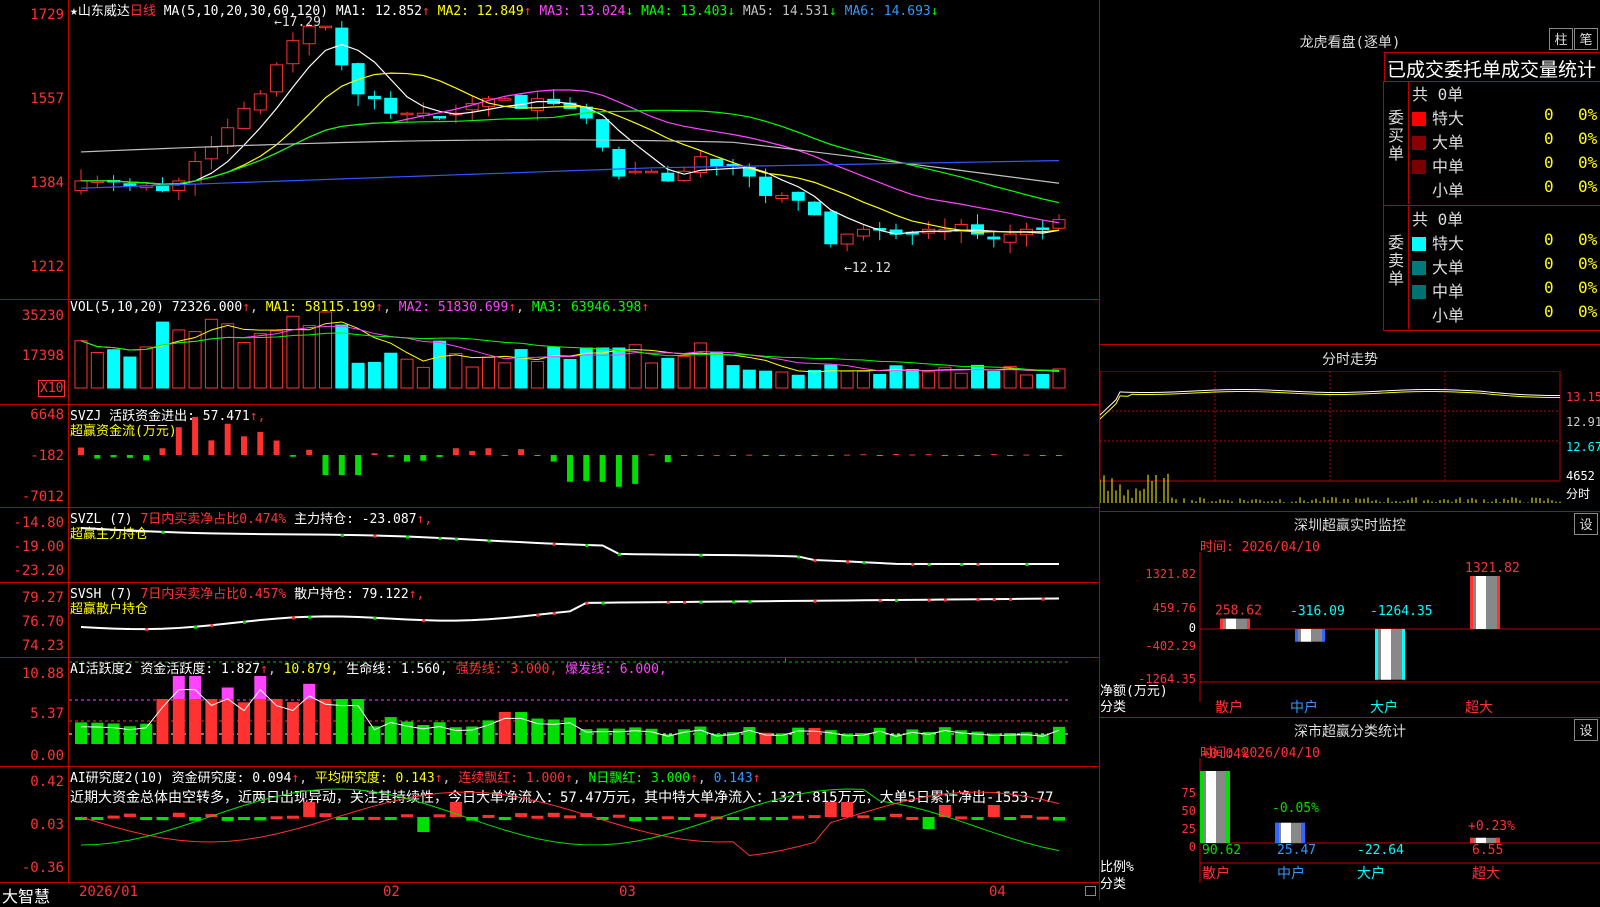 The width and height of the screenshot is (1600, 907). What do you see at coordinates (1506, 314) in the screenshot?
I see `order-row: 小单 0 0%` at bounding box center [1506, 314].